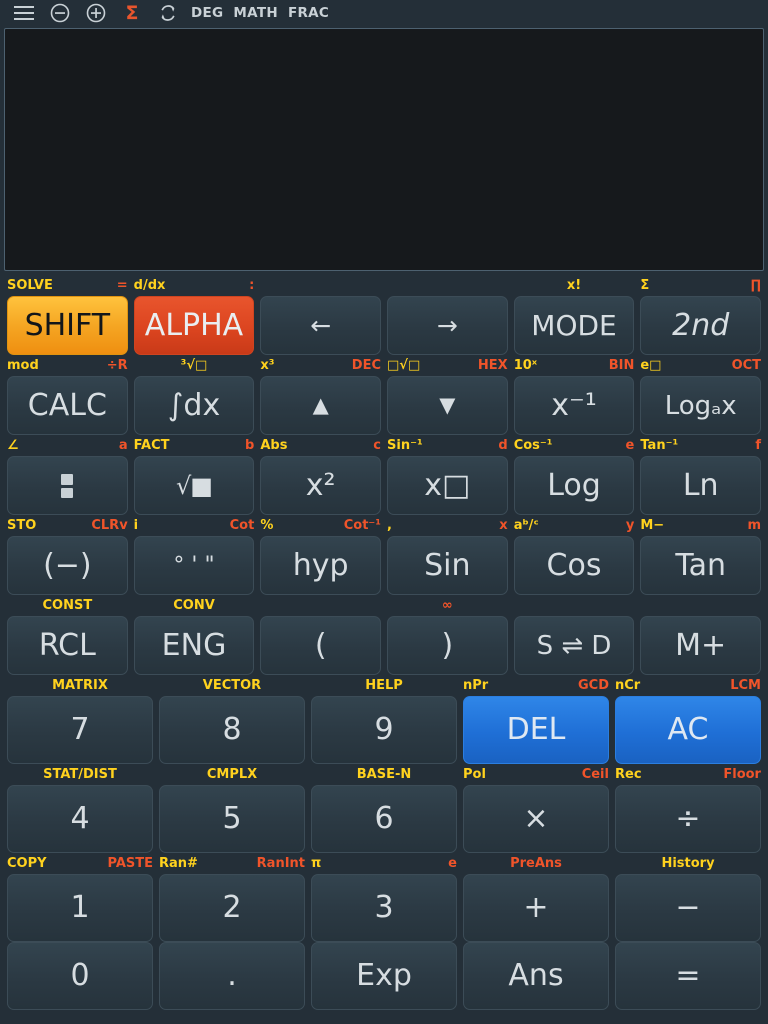  What do you see at coordinates (132, 13) in the screenshot?
I see `sigma-icon: Σ` at bounding box center [132, 13].